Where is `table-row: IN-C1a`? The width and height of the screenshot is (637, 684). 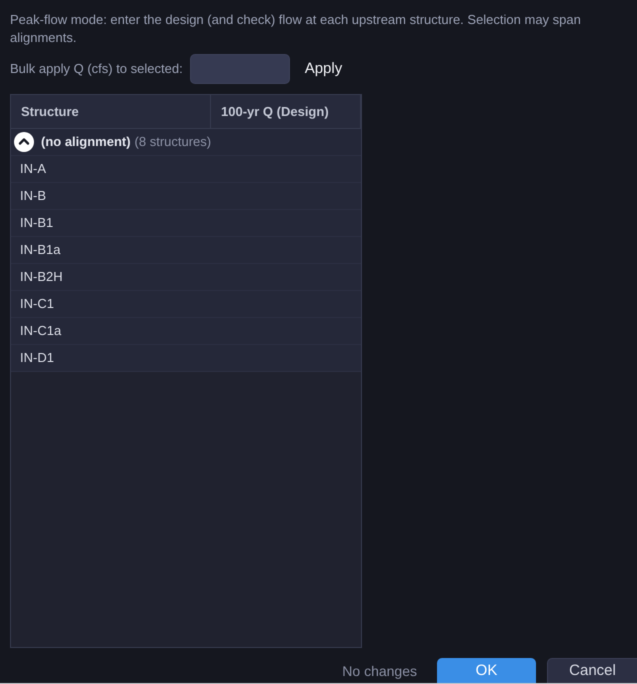
table-row: IN-C1a is located at coordinates (186, 331).